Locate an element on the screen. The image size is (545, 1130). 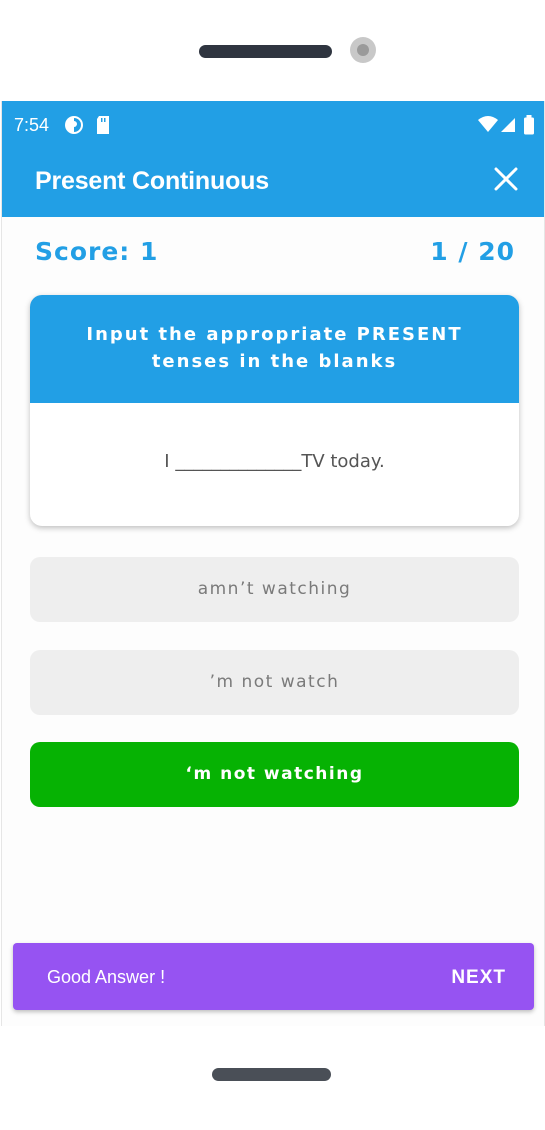
question-progress: 1 / 20 is located at coordinates (472, 251).